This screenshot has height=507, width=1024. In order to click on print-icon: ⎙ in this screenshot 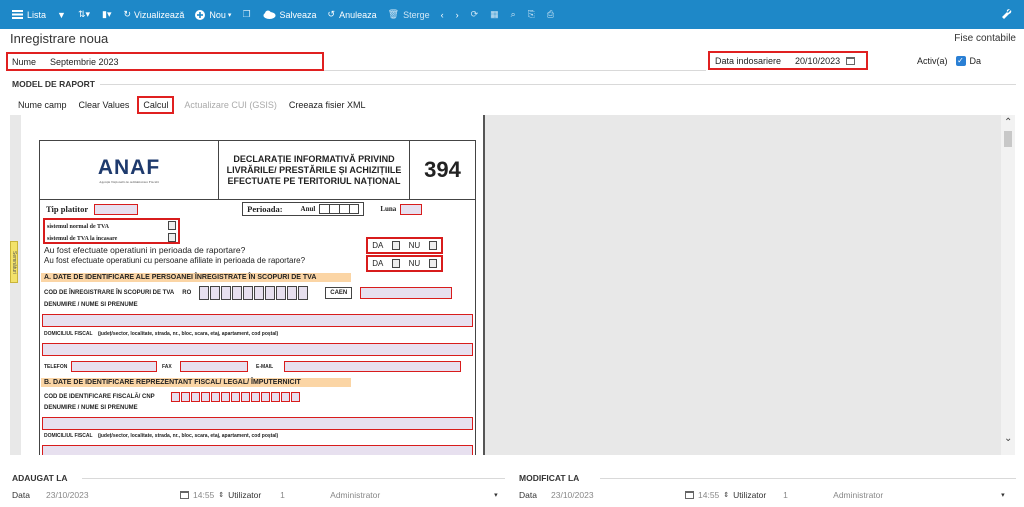, I will do `click(550, 14)`.